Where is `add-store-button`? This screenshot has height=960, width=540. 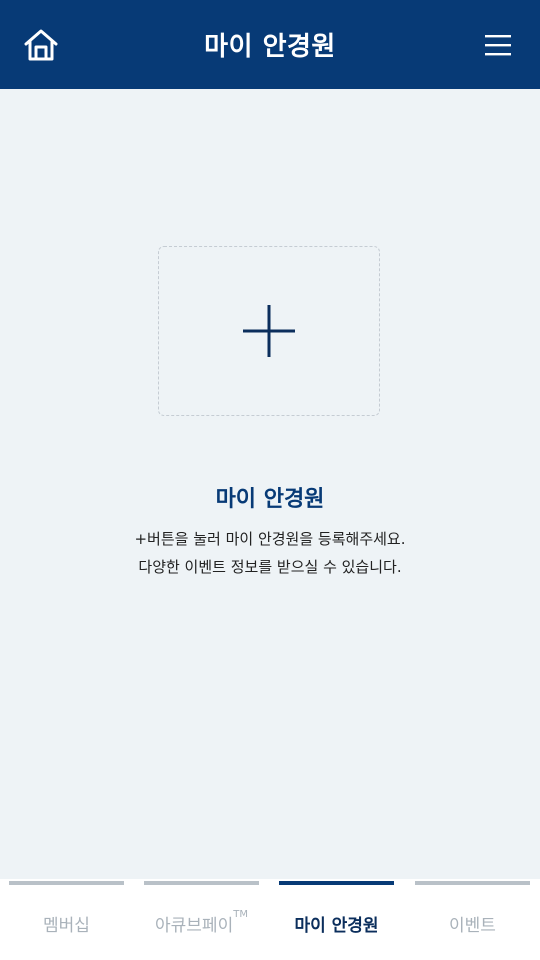
add-store-button is located at coordinates (269, 331).